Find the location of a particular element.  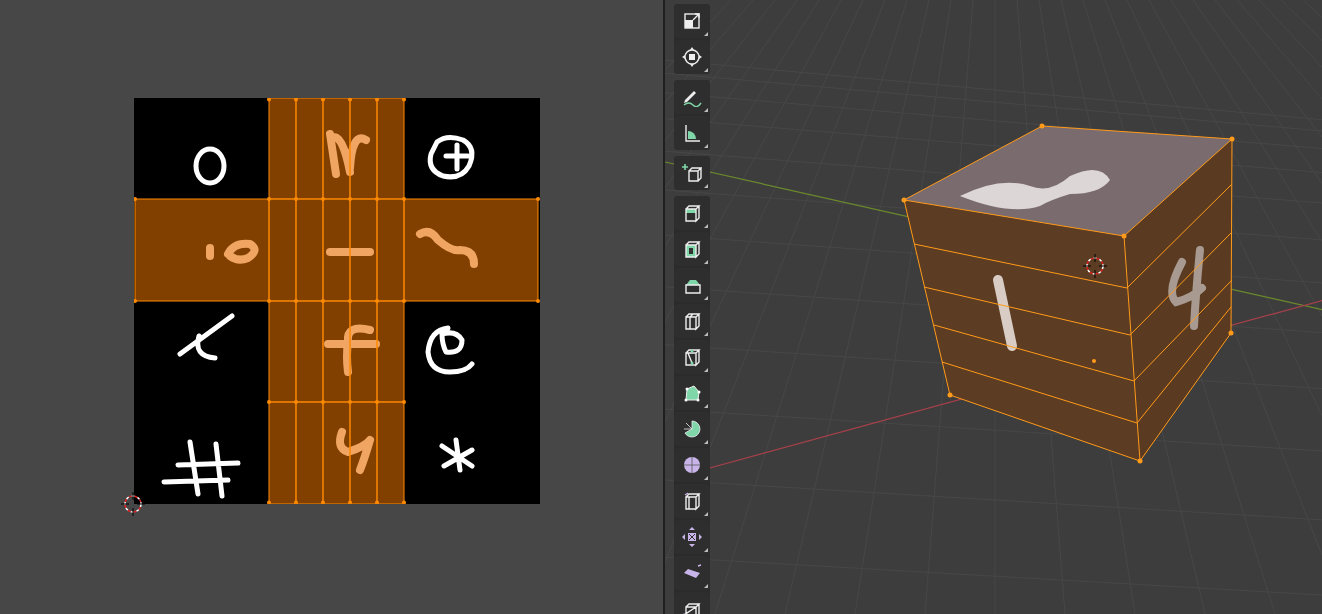

cube-cut-icon is located at coordinates (692, 321).